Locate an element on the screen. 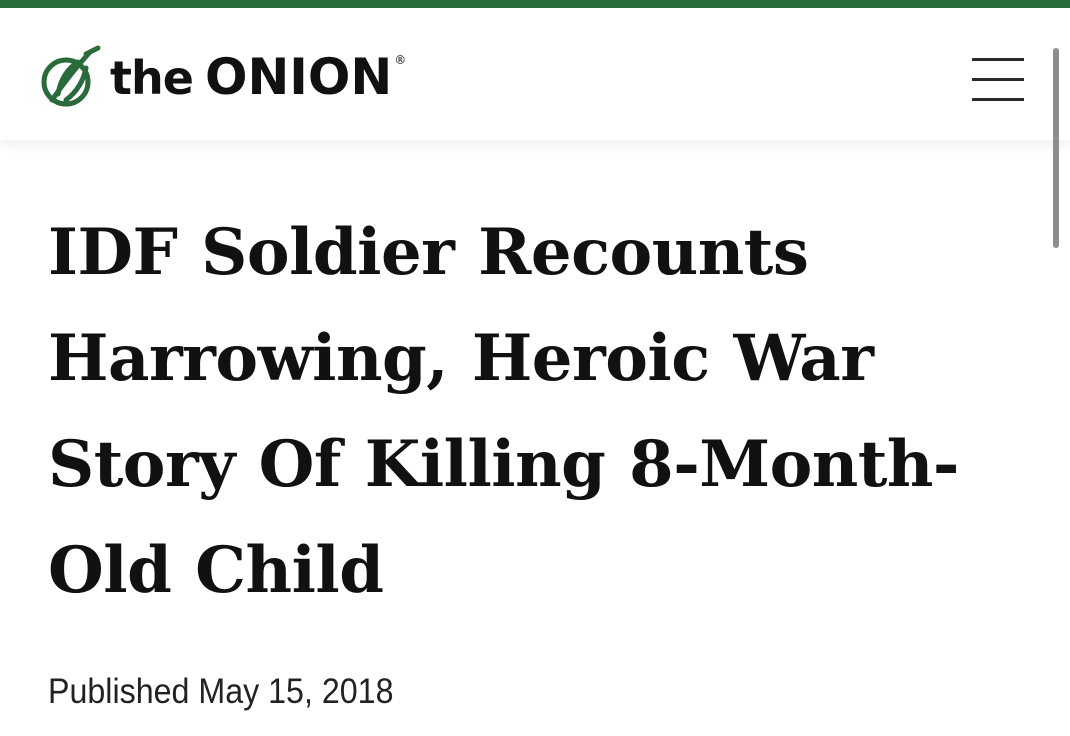  onion-icon is located at coordinates (71, 76).